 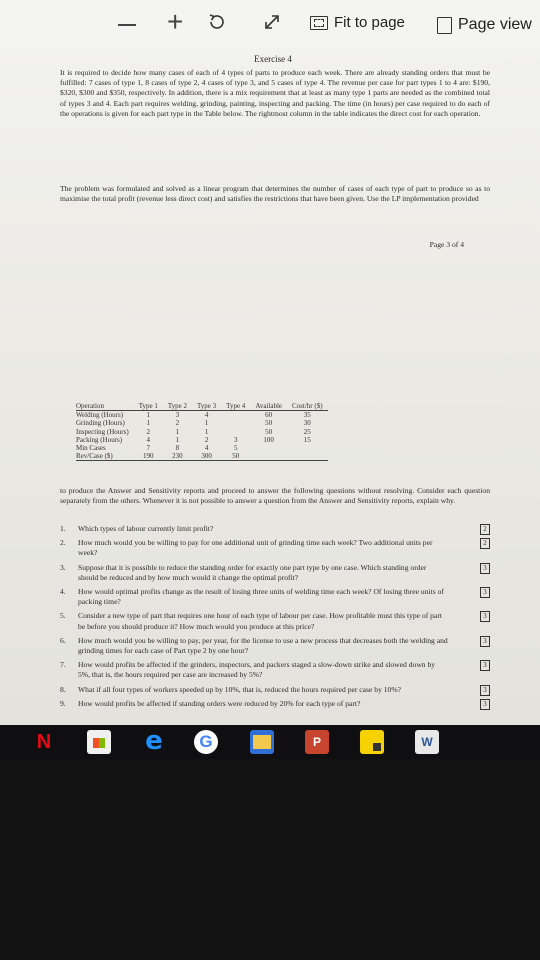 I want to click on table-row: Inspecting (Hours) 2 1 1 50 25, so click(x=202, y=432).